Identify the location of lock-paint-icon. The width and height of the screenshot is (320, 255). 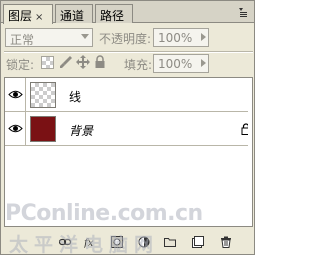
(66, 62).